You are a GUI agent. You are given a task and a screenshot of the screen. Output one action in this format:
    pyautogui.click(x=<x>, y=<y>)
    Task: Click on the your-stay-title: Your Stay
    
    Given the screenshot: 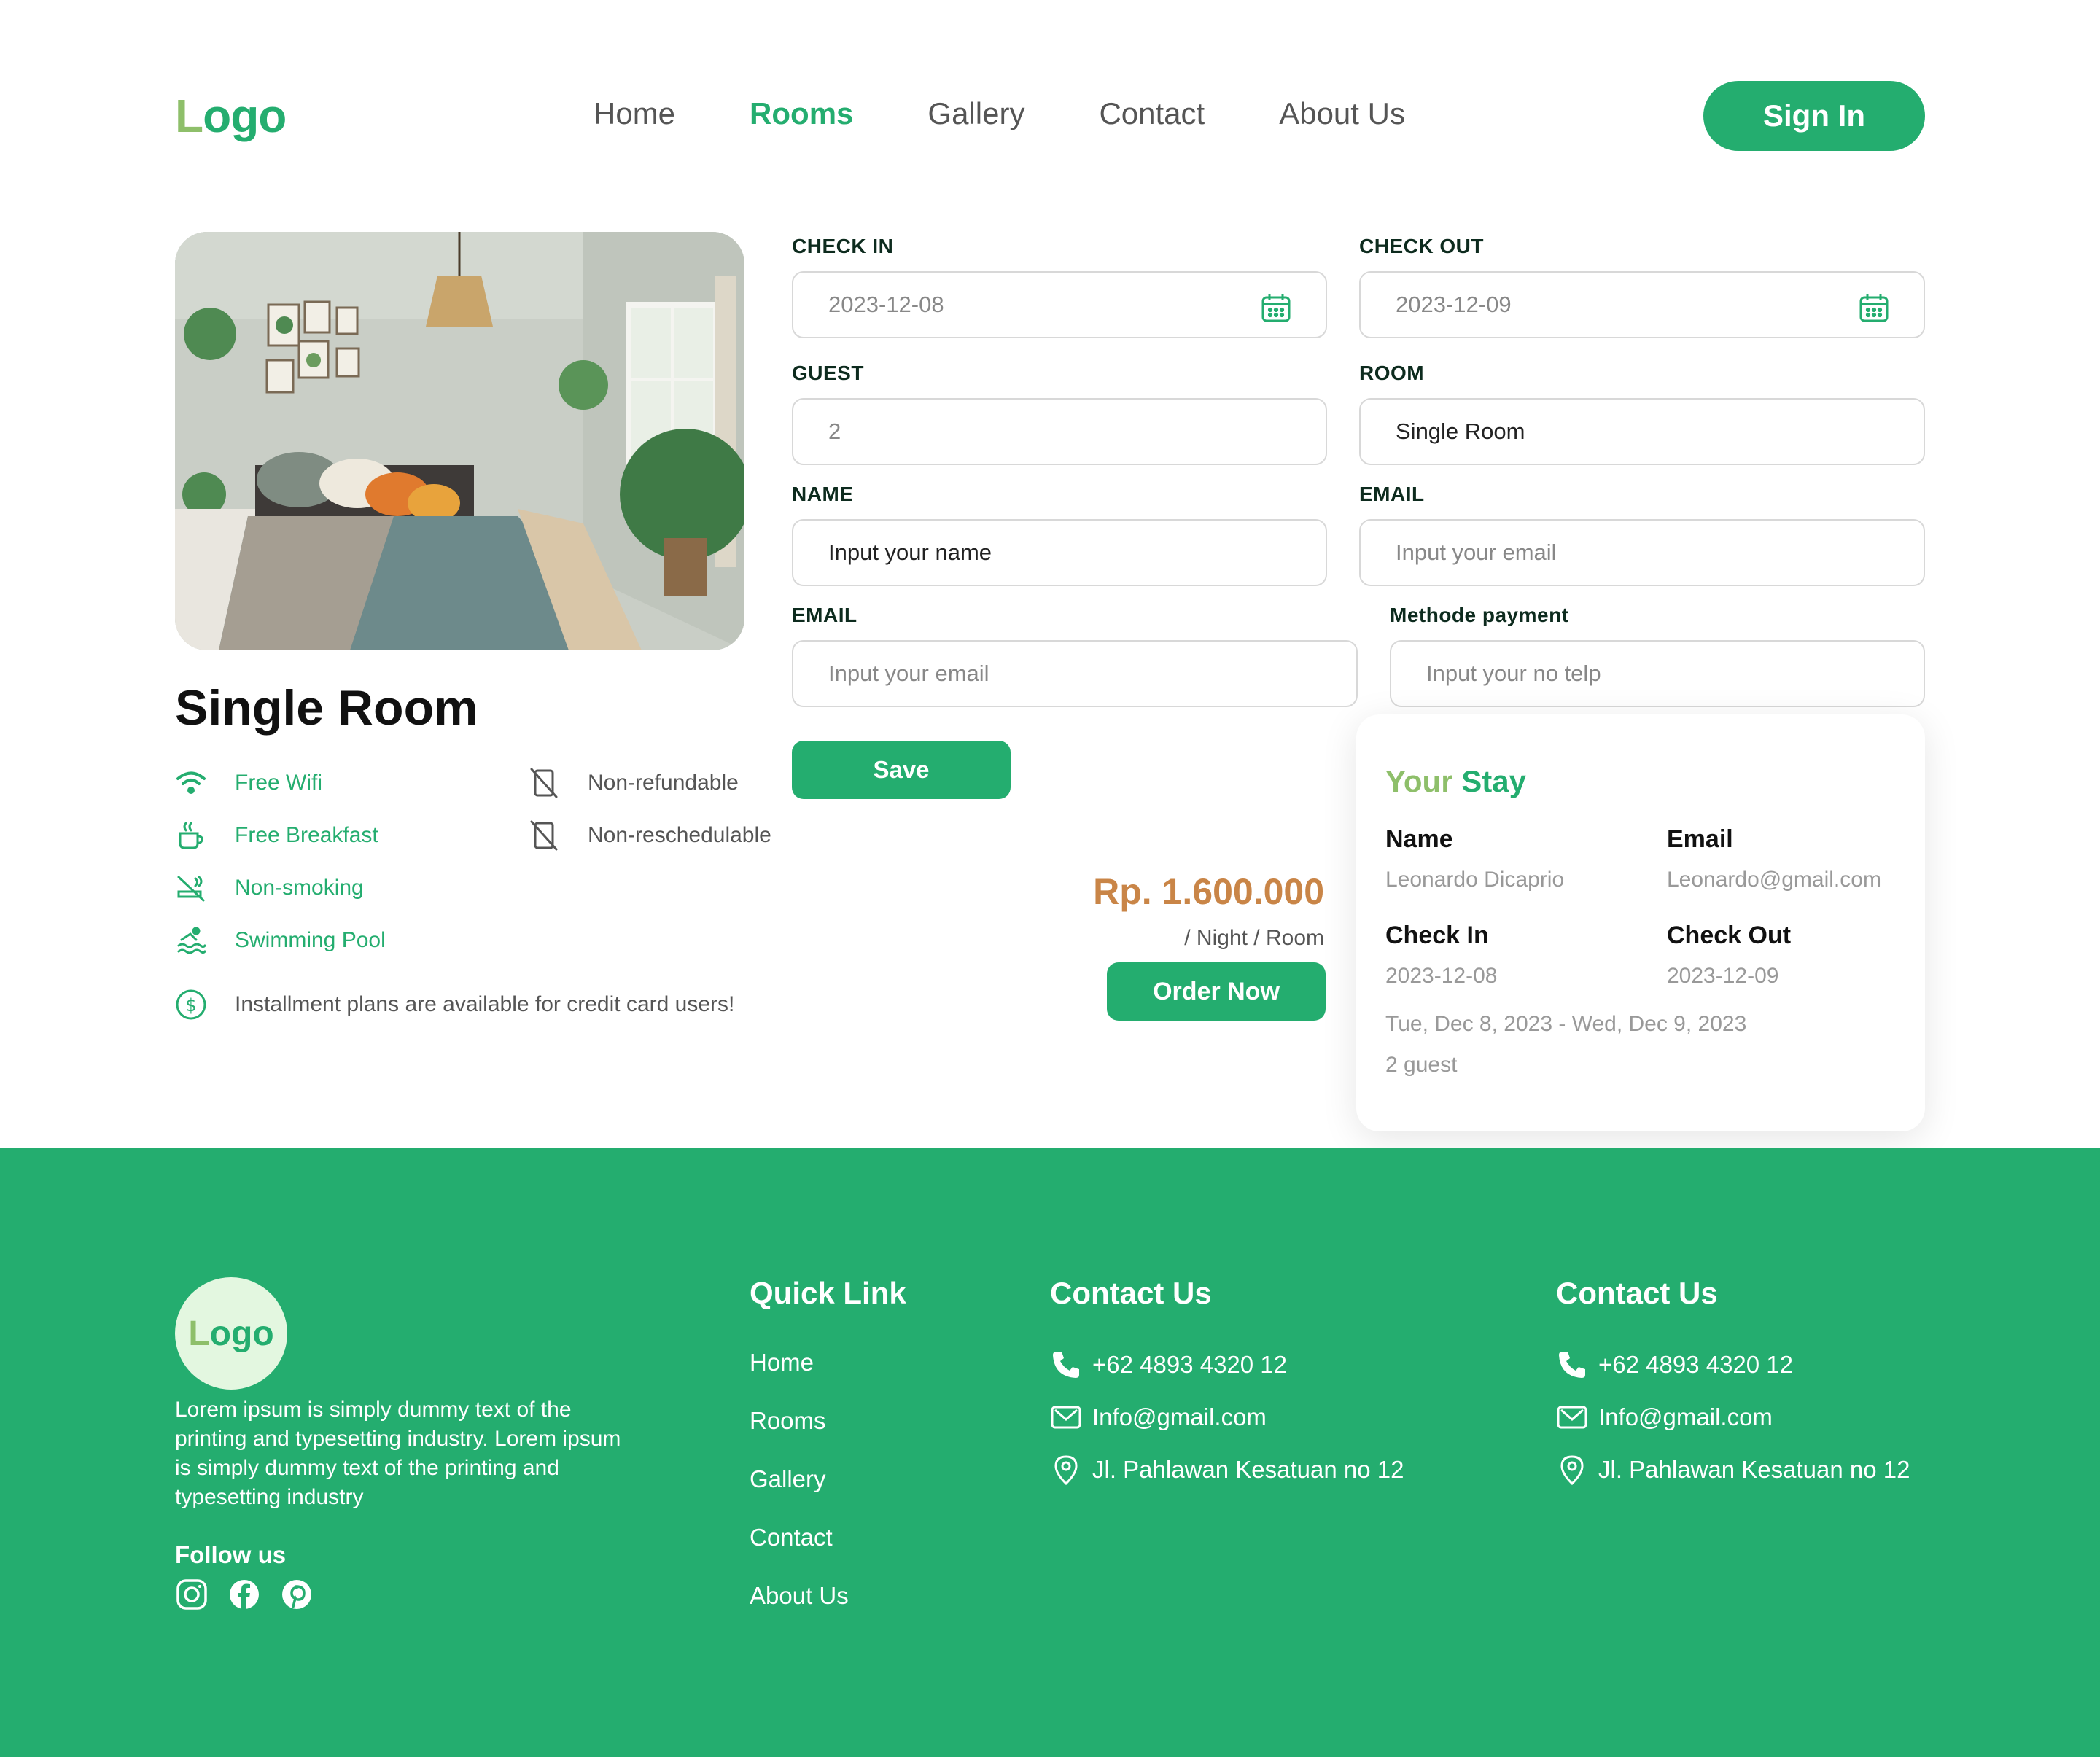 What is the action you would take?
    pyautogui.click(x=1455, y=781)
    